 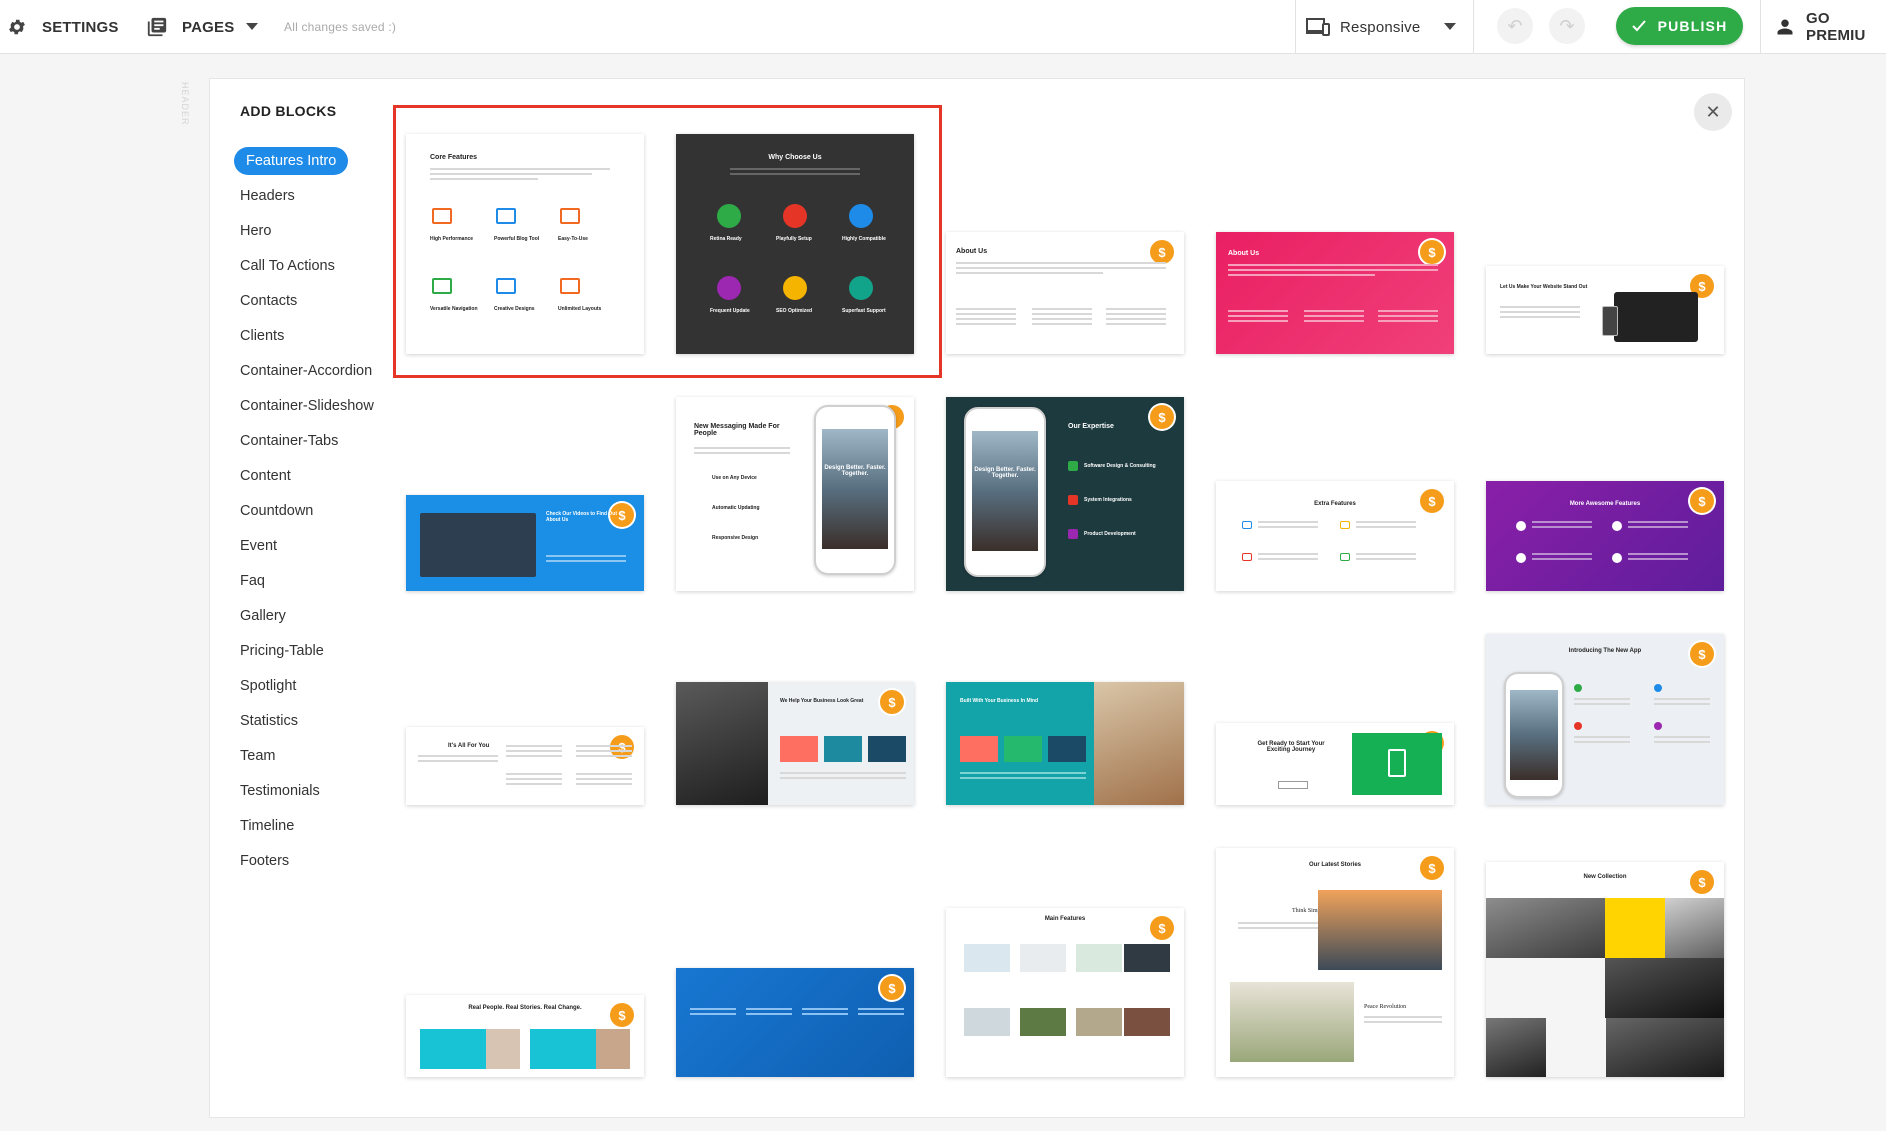 What do you see at coordinates (1065, 992) in the screenshot?
I see `block-thumbnail-main-features: $ Main Features` at bounding box center [1065, 992].